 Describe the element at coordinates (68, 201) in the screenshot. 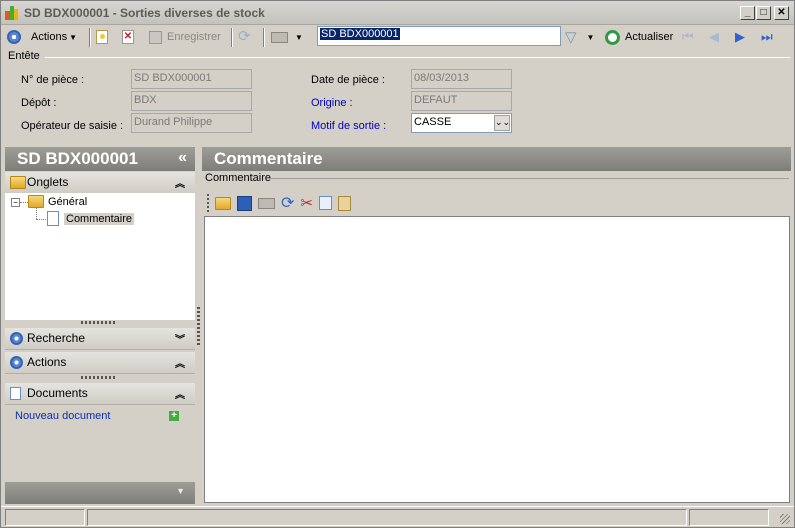

I see `tree-item-general-label: Général` at that location.